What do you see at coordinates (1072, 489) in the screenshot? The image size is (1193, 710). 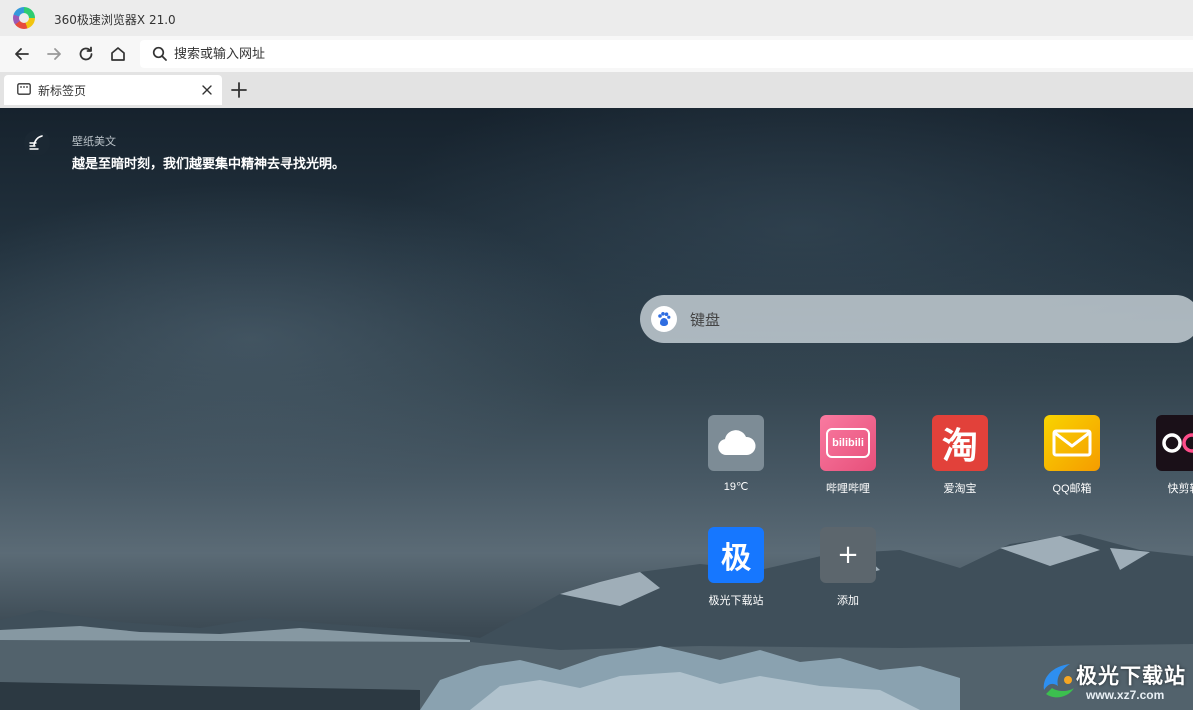 I see `tile-label: QQ邮箱` at bounding box center [1072, 489].